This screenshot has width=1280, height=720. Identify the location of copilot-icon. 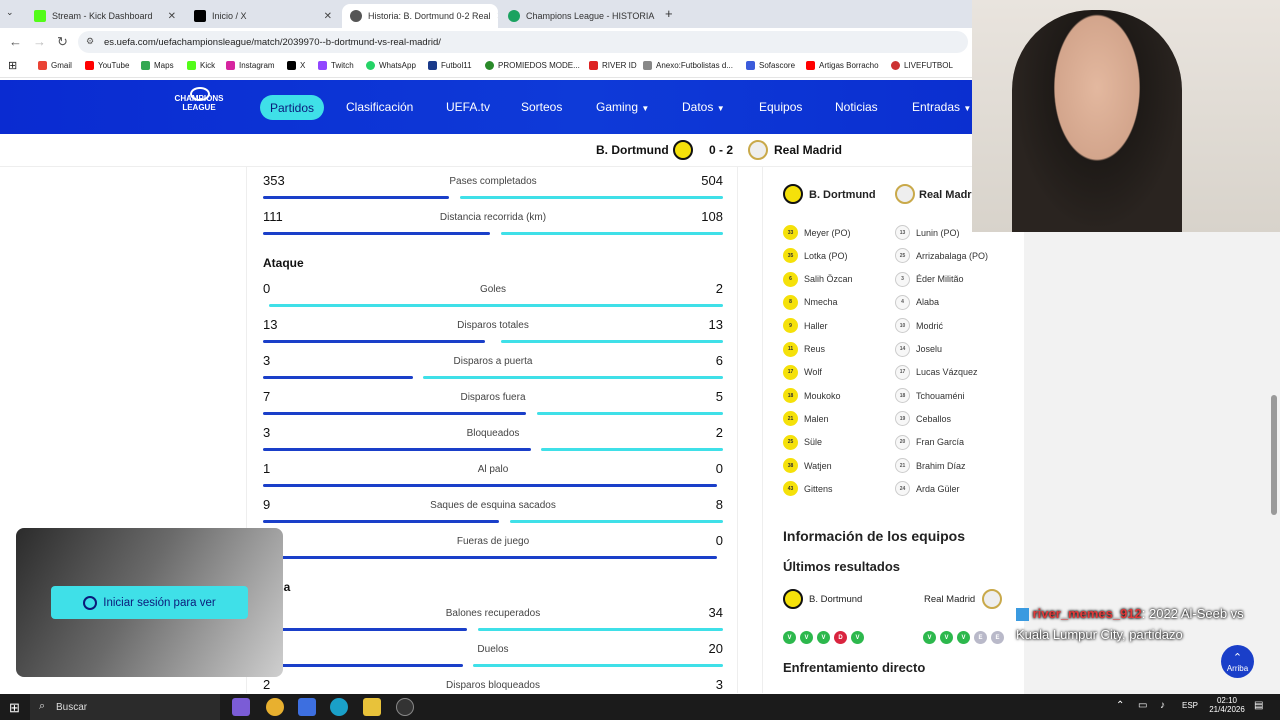
(241, 707).